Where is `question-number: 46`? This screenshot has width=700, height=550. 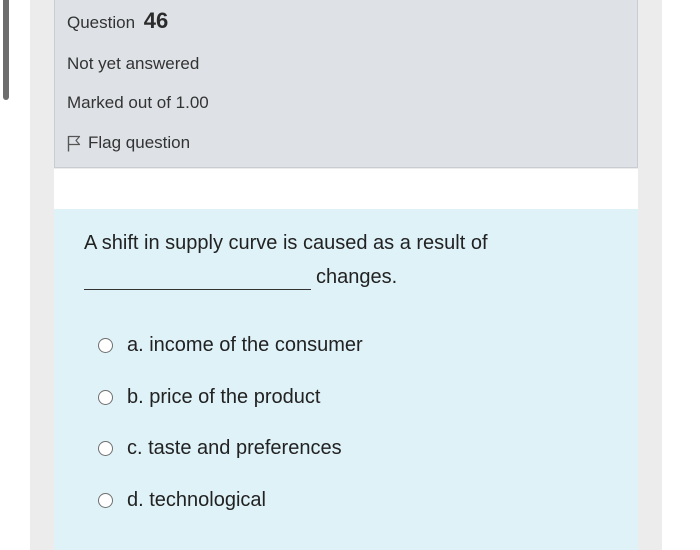
question-number: 46 is located at coordinates (156, 20).